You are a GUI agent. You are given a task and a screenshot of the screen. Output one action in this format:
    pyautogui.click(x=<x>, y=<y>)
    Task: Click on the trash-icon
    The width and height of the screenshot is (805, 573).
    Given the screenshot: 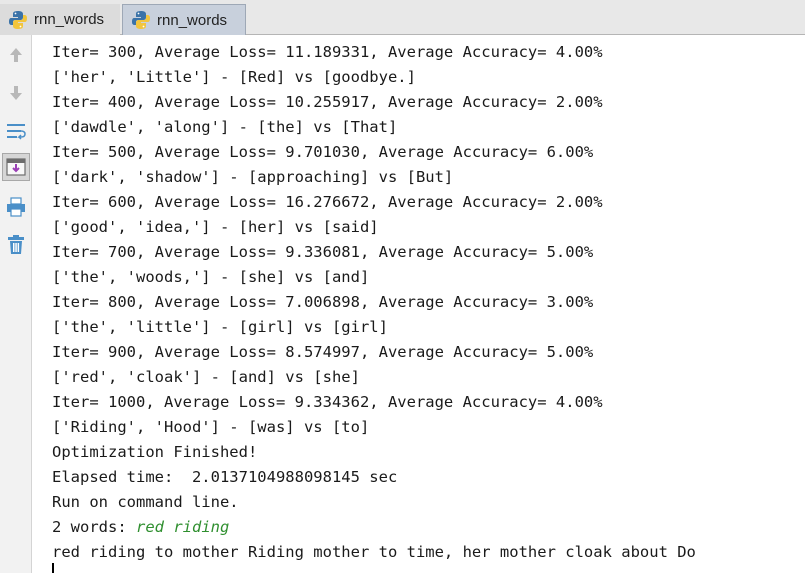 What is the action you would take?
    pyautogui.click(x=16, y=244)
    